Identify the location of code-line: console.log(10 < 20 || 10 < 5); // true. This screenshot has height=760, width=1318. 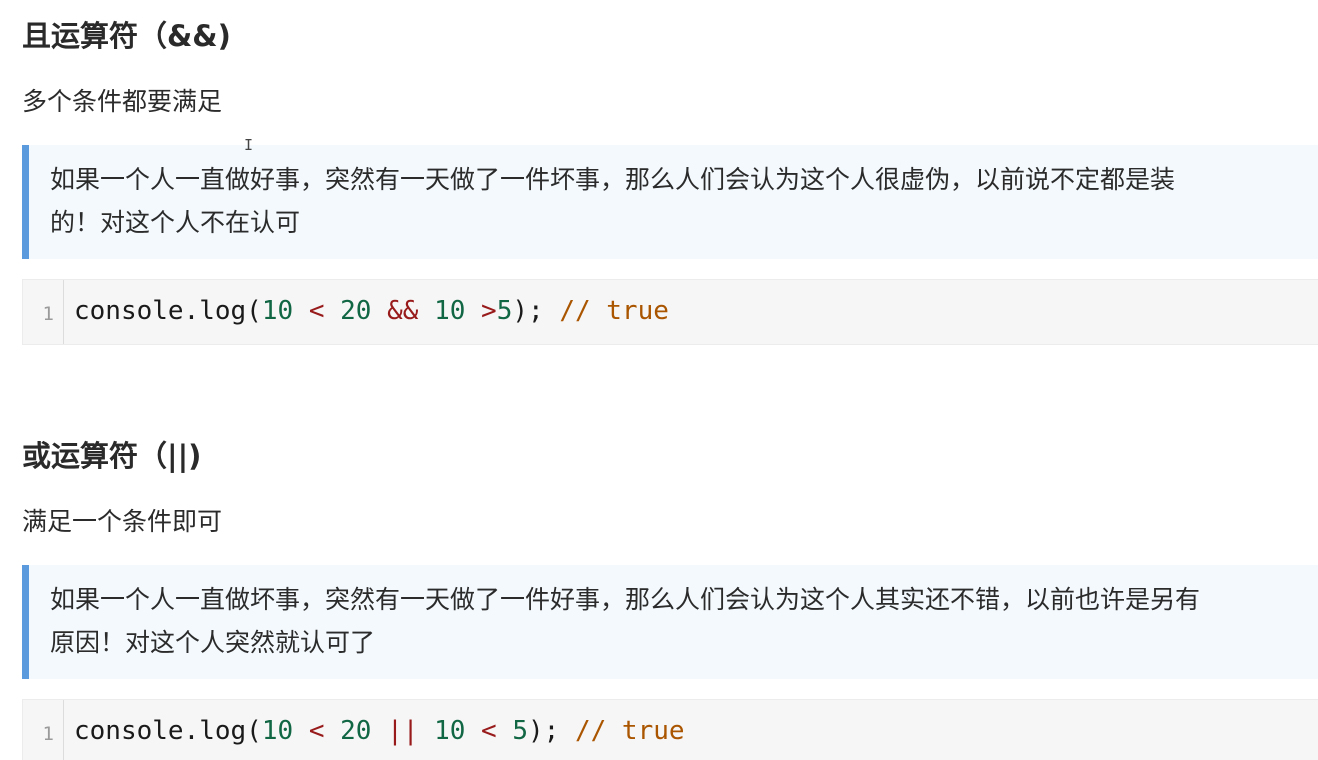
(379, 731).